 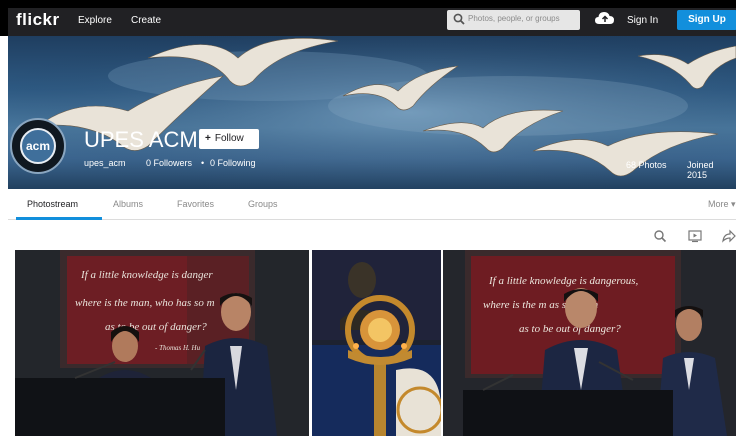 I want to click on tab-groups: Groups, so click(x=263, y=204).